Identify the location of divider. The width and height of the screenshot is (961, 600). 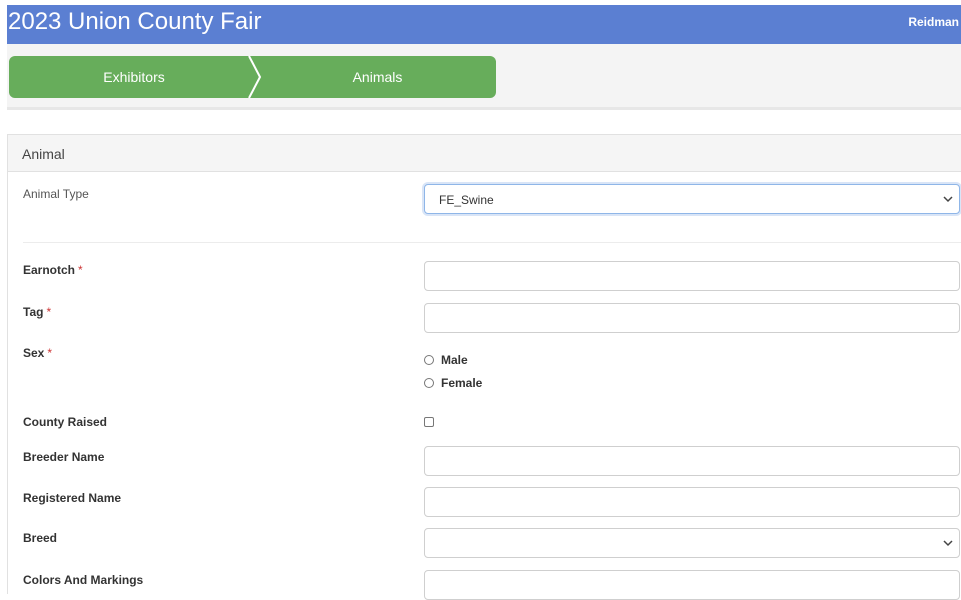
(492, 242).